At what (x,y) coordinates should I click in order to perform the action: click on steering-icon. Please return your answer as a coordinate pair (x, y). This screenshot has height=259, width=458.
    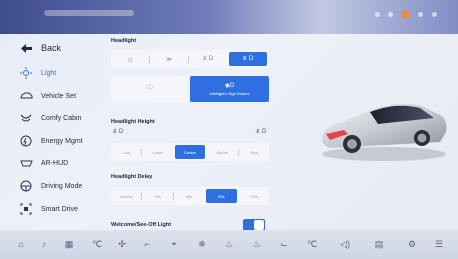
    Looking at the image, I should click on (26, 186).